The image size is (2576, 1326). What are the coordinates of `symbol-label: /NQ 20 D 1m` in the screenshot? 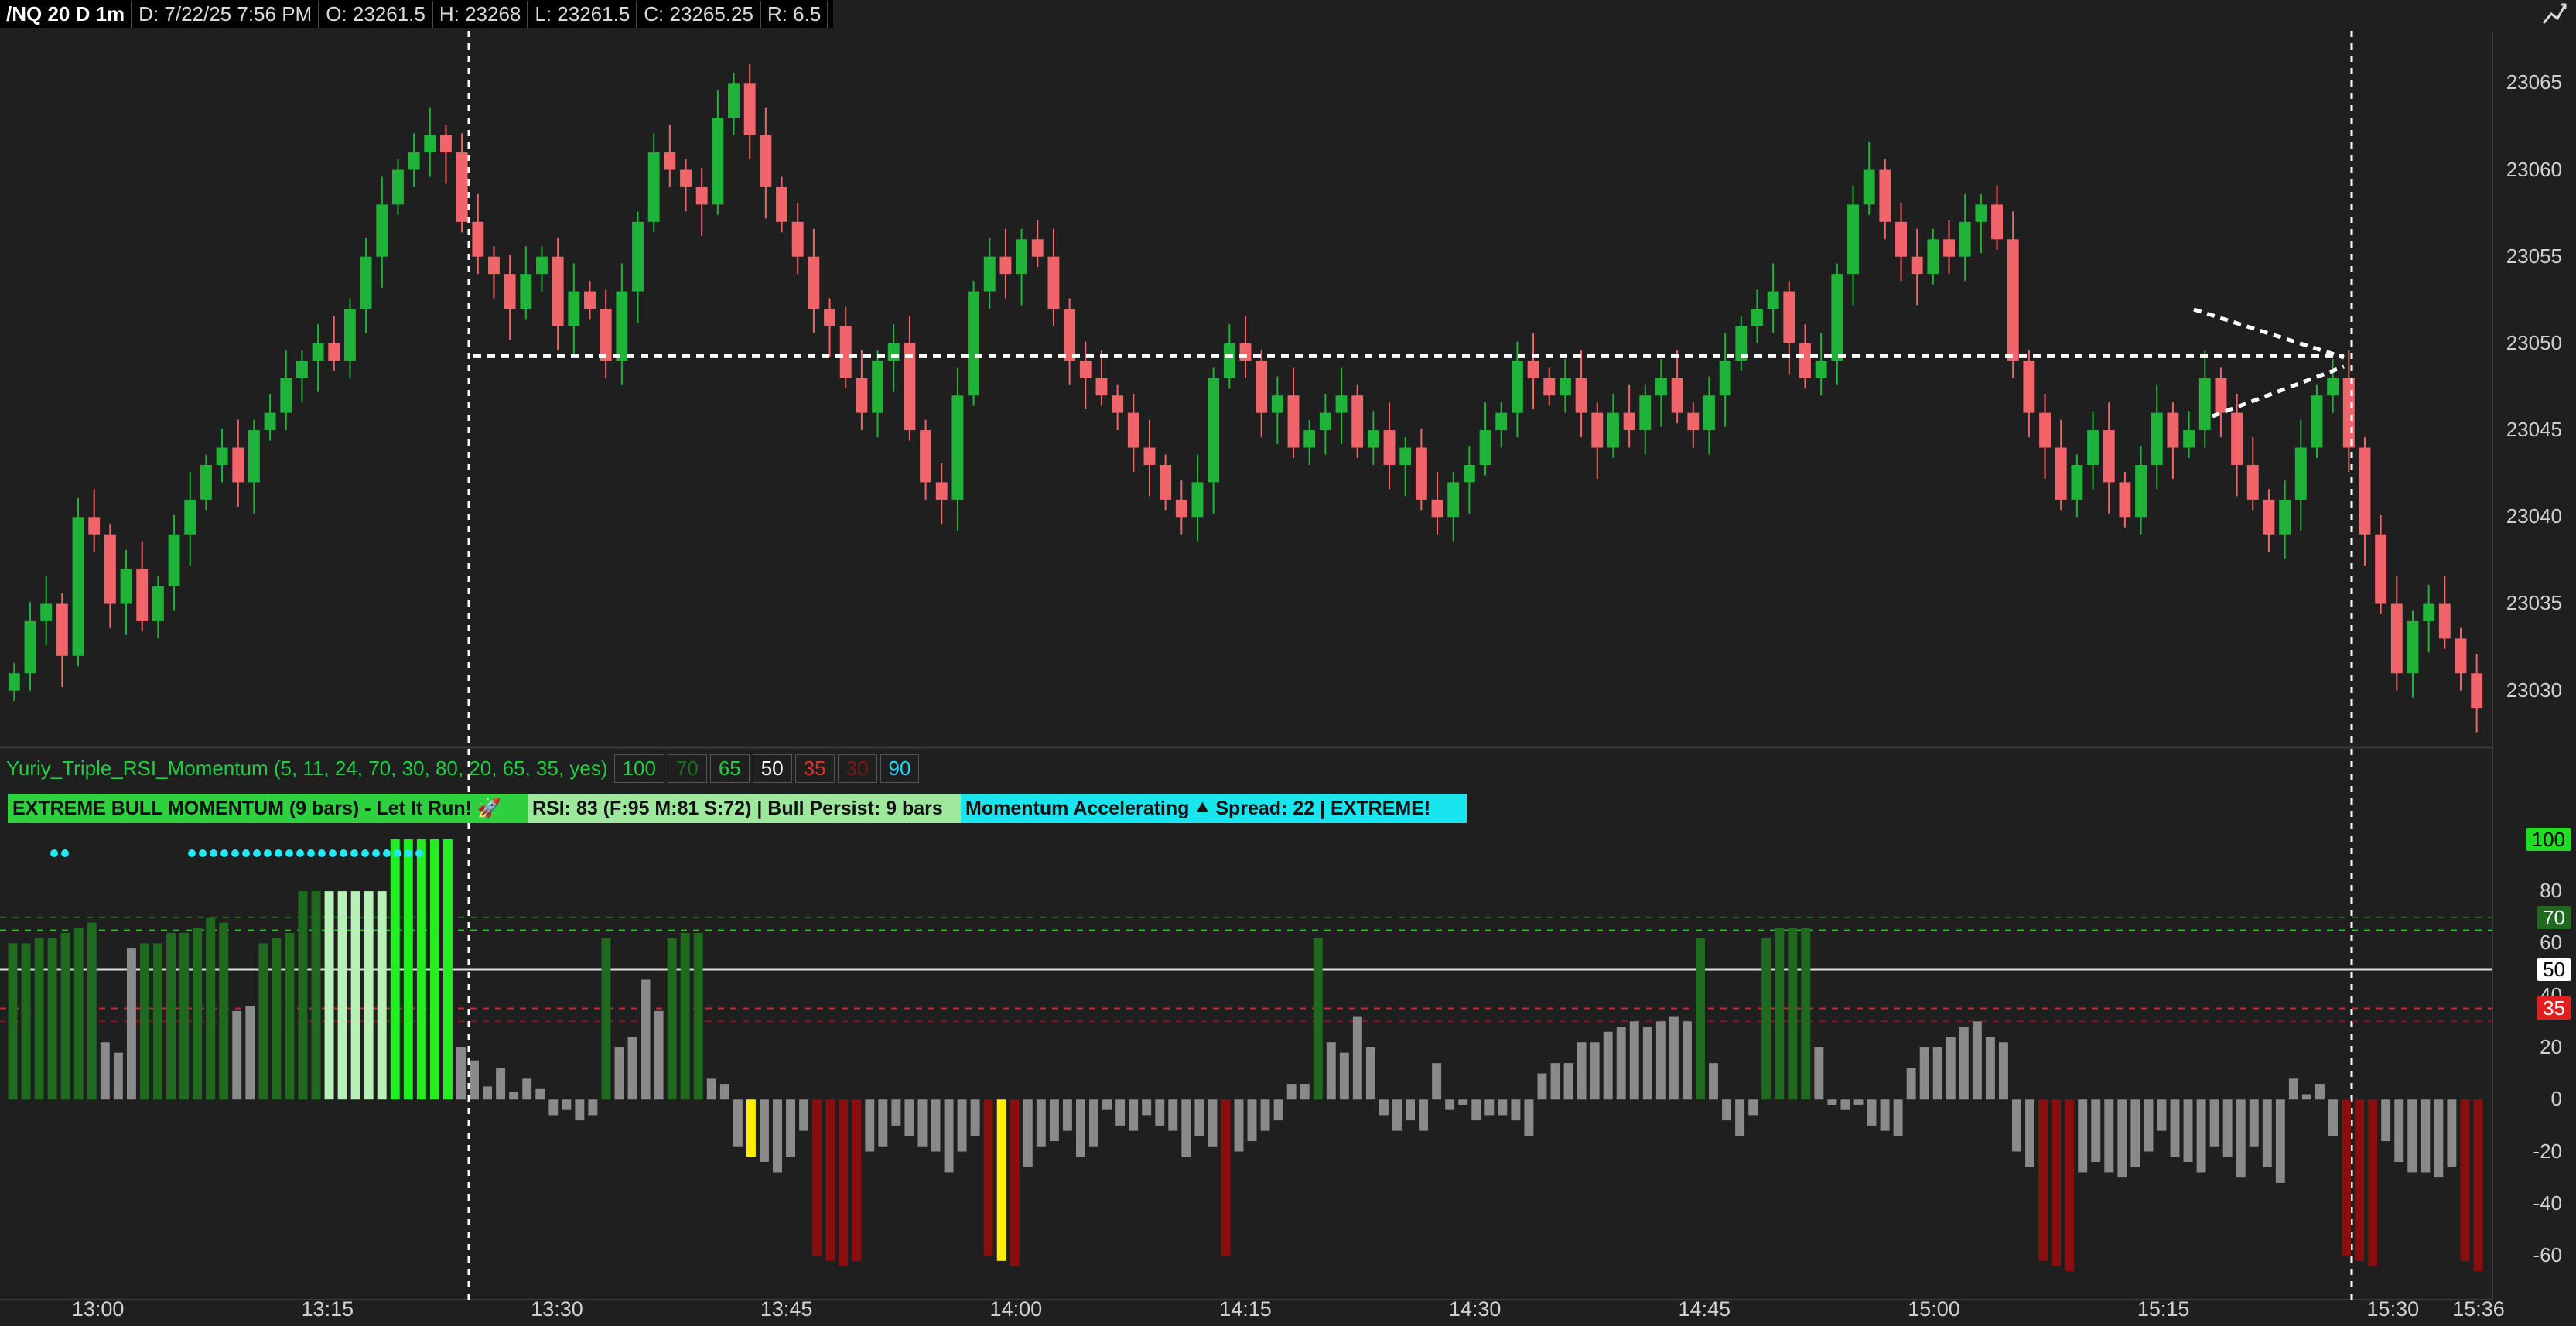 It's located at (66, 14).